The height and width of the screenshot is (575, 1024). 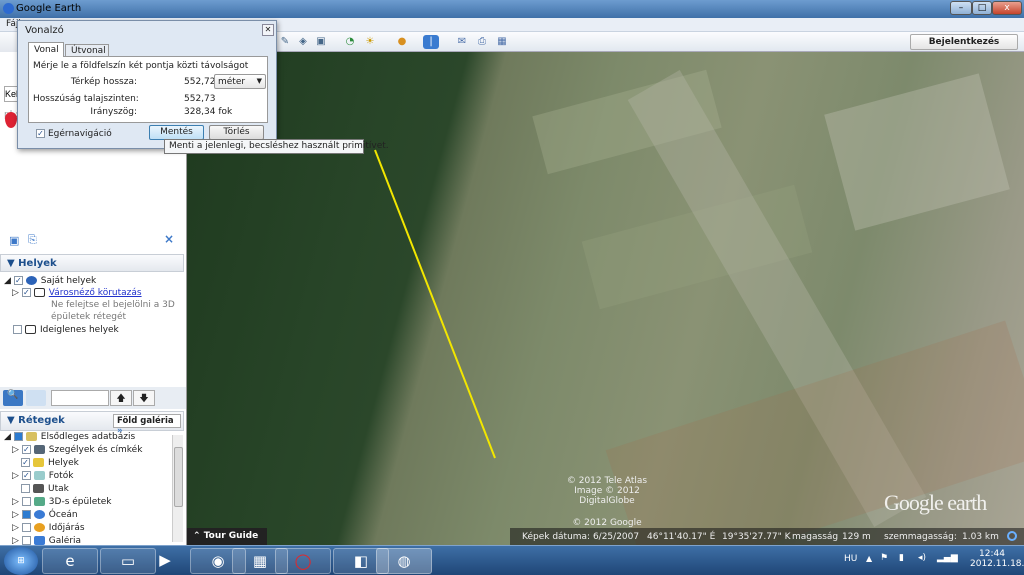 I want to click on layers-header: ▼ Rétegek Föld galéria », so click(x=92, y=423).